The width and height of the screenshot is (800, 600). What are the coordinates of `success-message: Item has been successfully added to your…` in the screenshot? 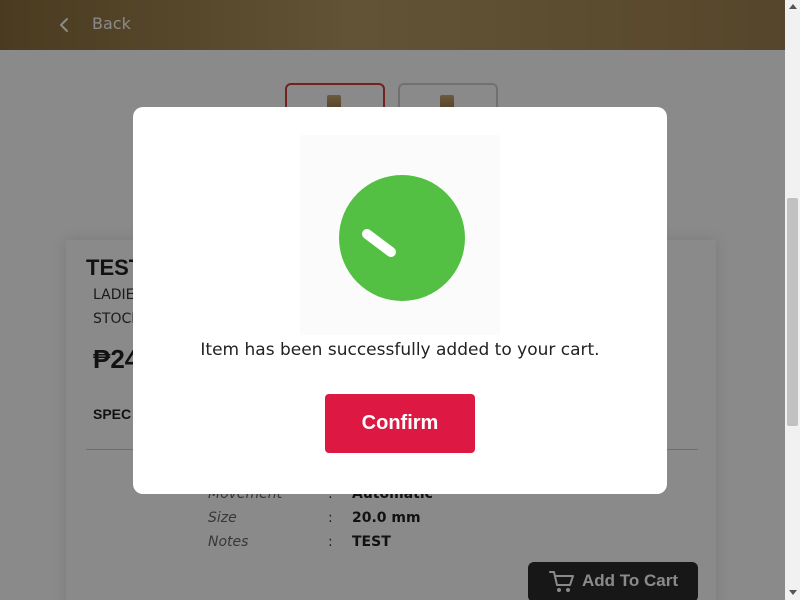 It's located at (400, 350).